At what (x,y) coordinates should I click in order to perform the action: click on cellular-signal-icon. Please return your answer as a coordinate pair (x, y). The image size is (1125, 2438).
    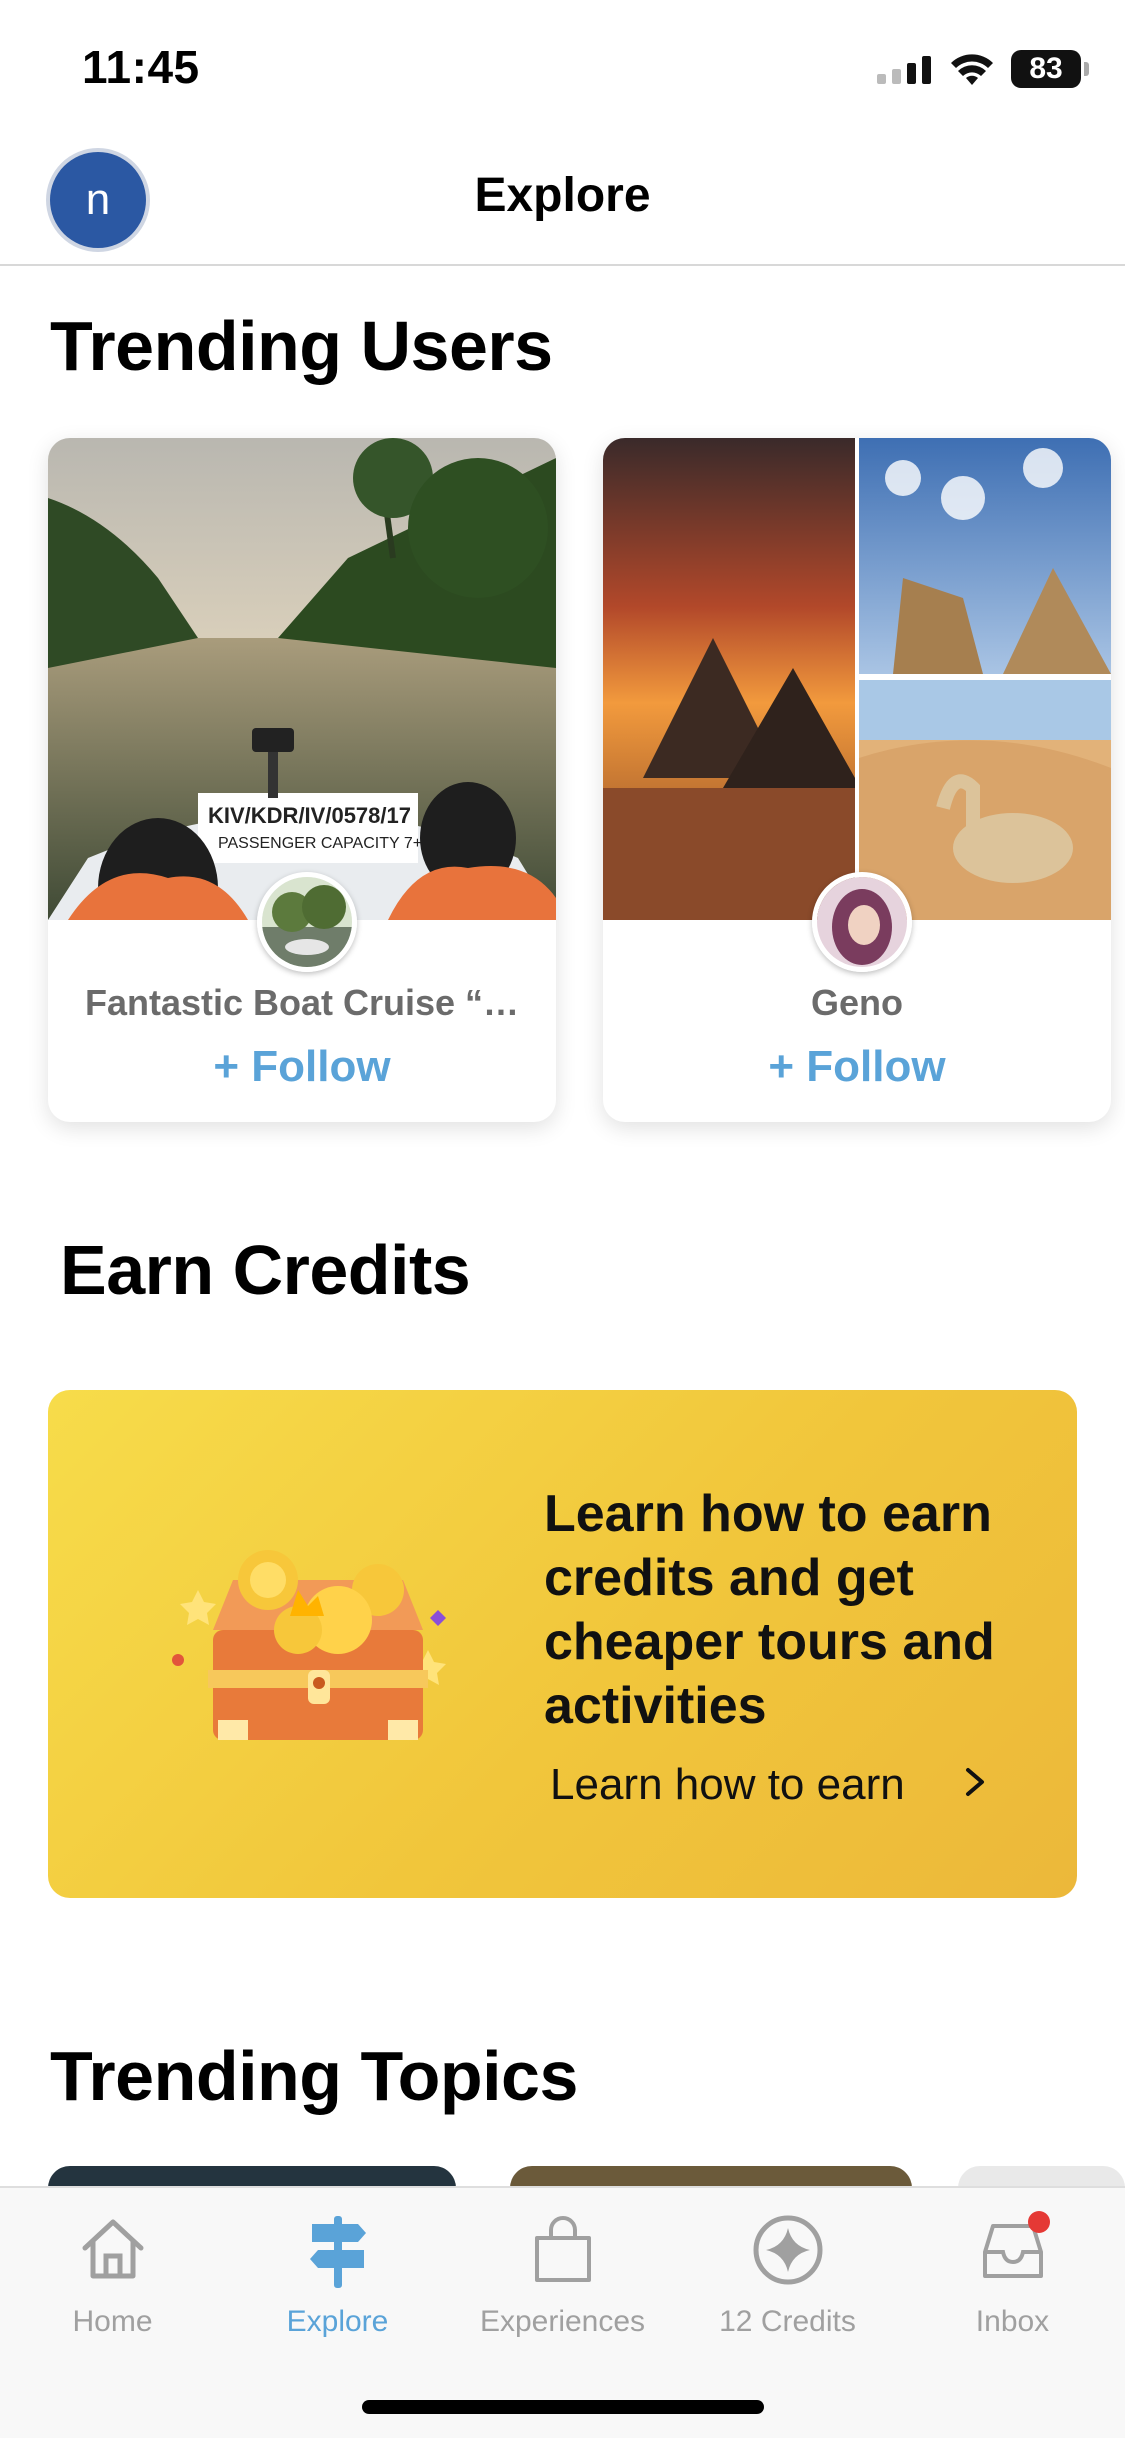
    Looking at the image, I should click on (904, 70).